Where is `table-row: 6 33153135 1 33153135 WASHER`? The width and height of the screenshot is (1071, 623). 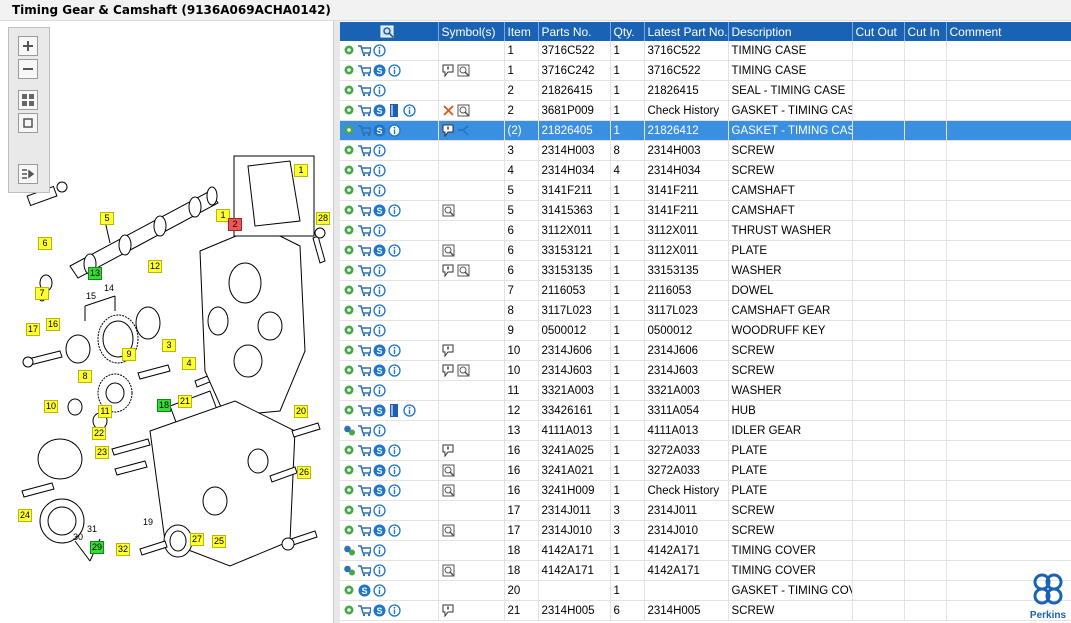
table-row: 6 33153135 1 33153135 WASHER is located at coordinates (705, 270).